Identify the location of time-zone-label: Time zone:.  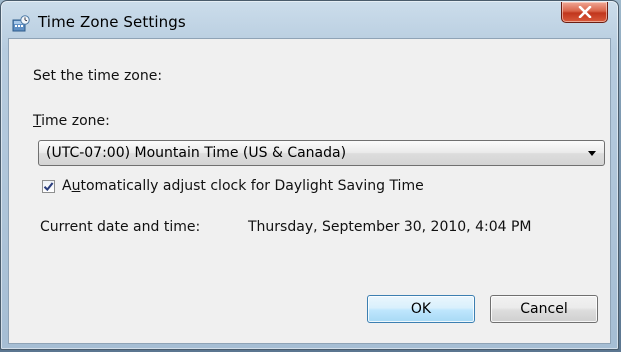
(71, 121).